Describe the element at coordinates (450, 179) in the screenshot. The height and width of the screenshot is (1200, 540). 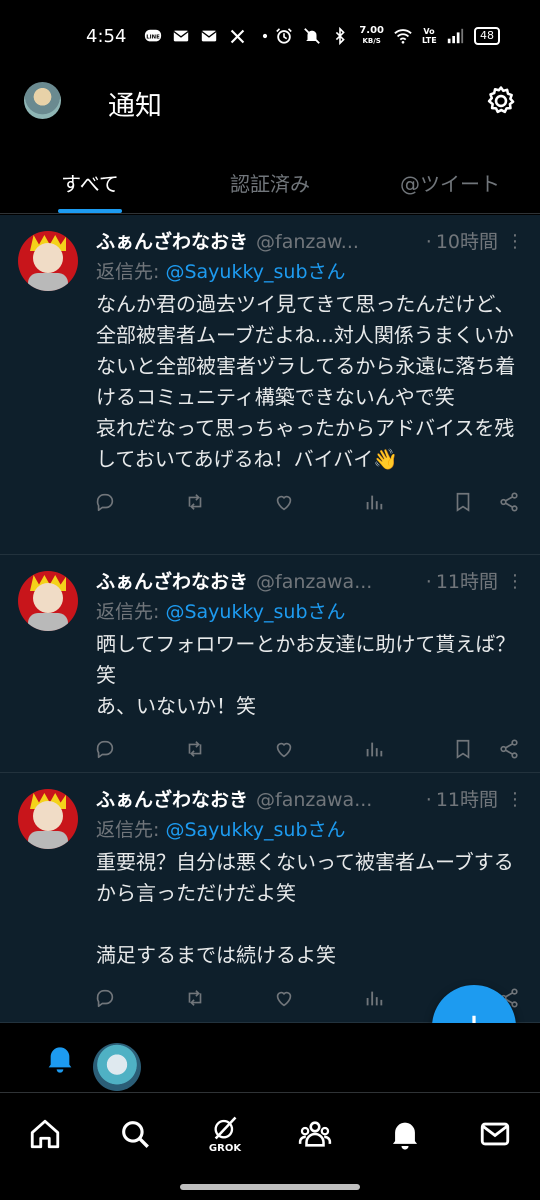
I see `tab-mentions: @ツイート` at that location.